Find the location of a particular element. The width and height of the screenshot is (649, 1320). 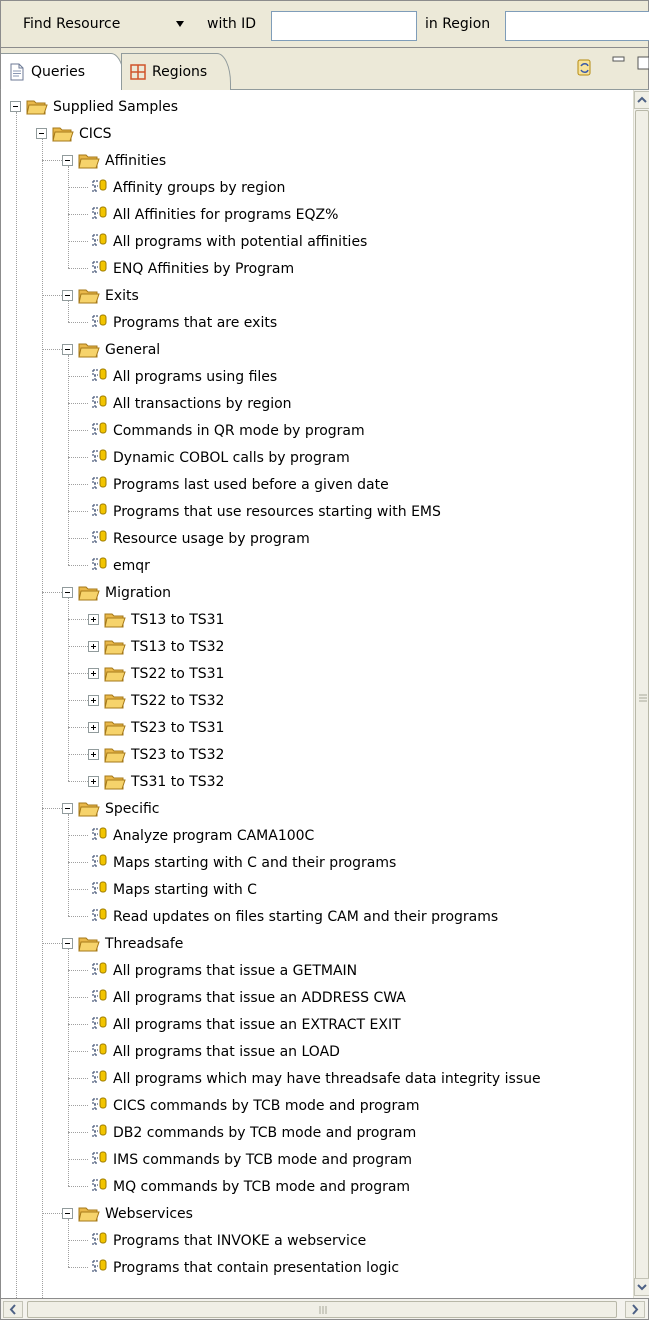

maximize-icon is located at coordinates (643, 63).